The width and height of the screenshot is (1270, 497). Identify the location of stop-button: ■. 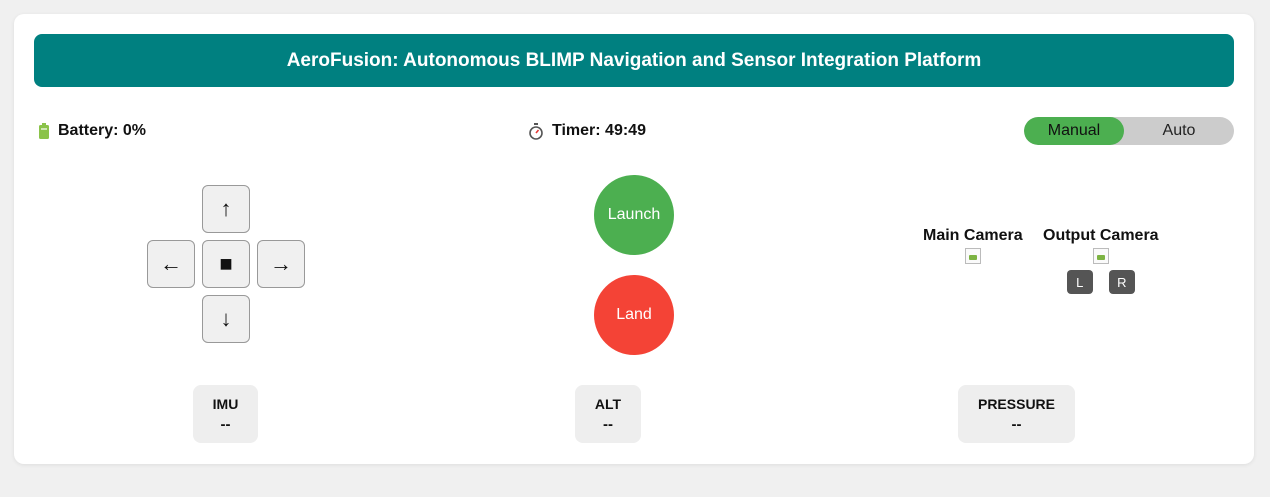
(226, 264).